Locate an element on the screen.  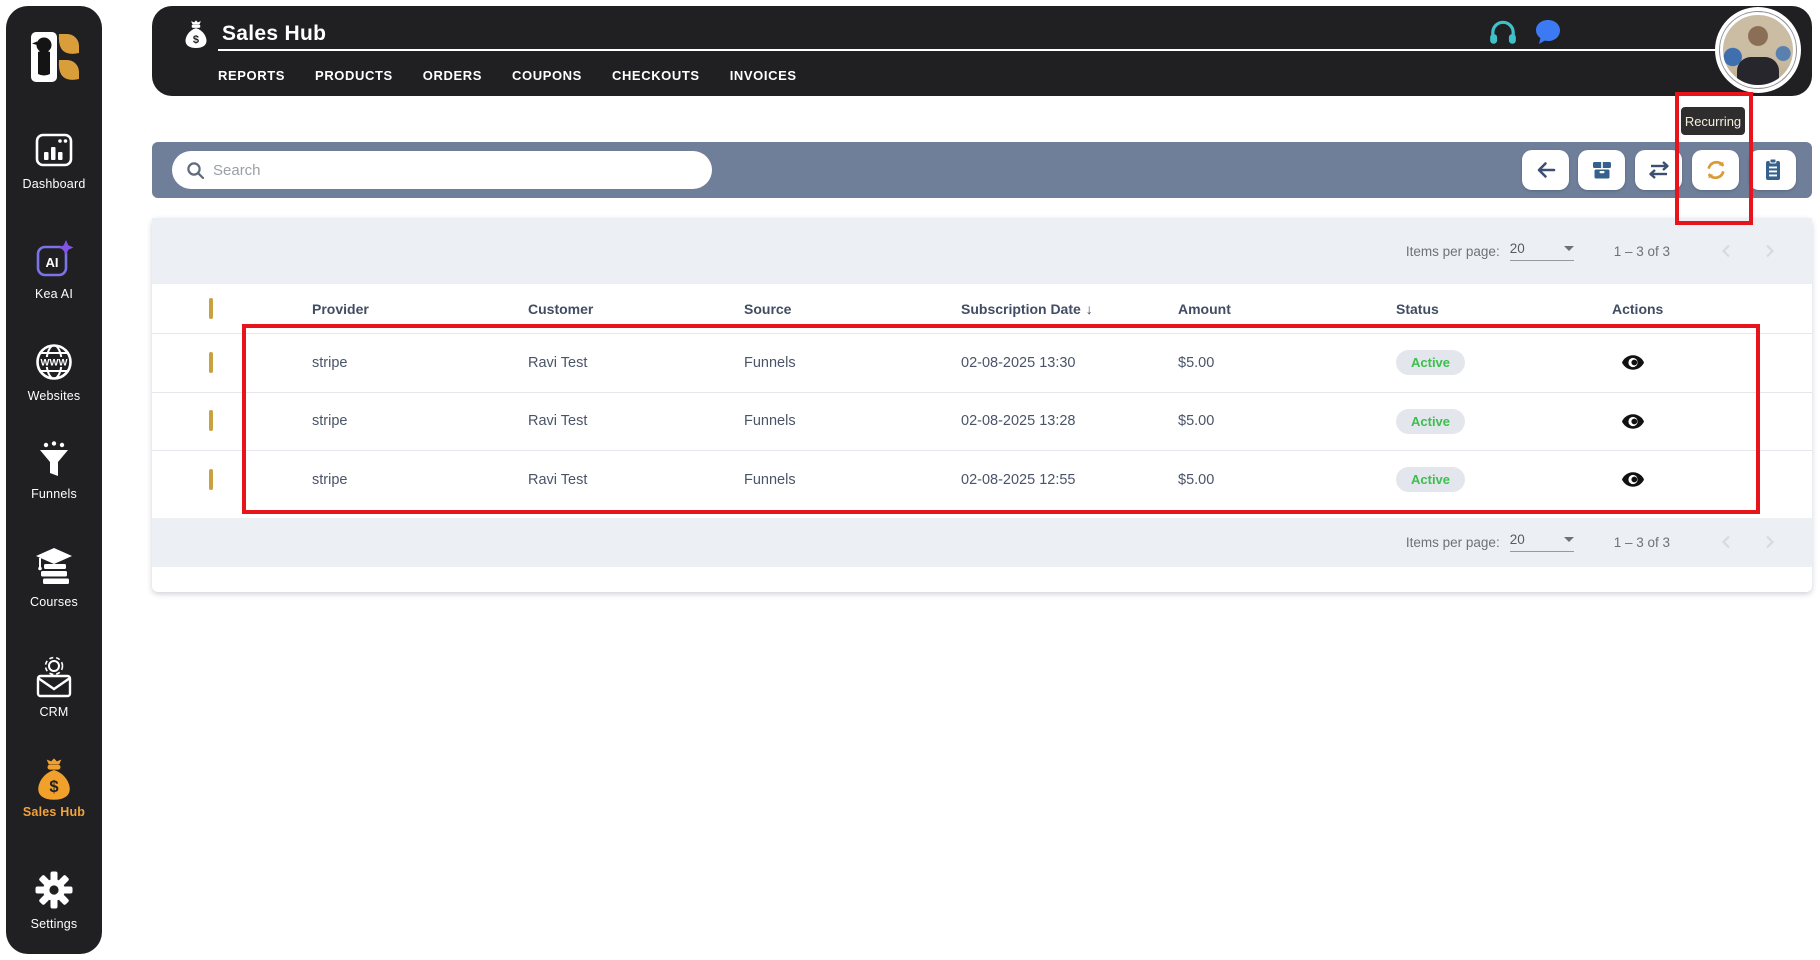
eye-icon is located at coordinates (1633, 421).